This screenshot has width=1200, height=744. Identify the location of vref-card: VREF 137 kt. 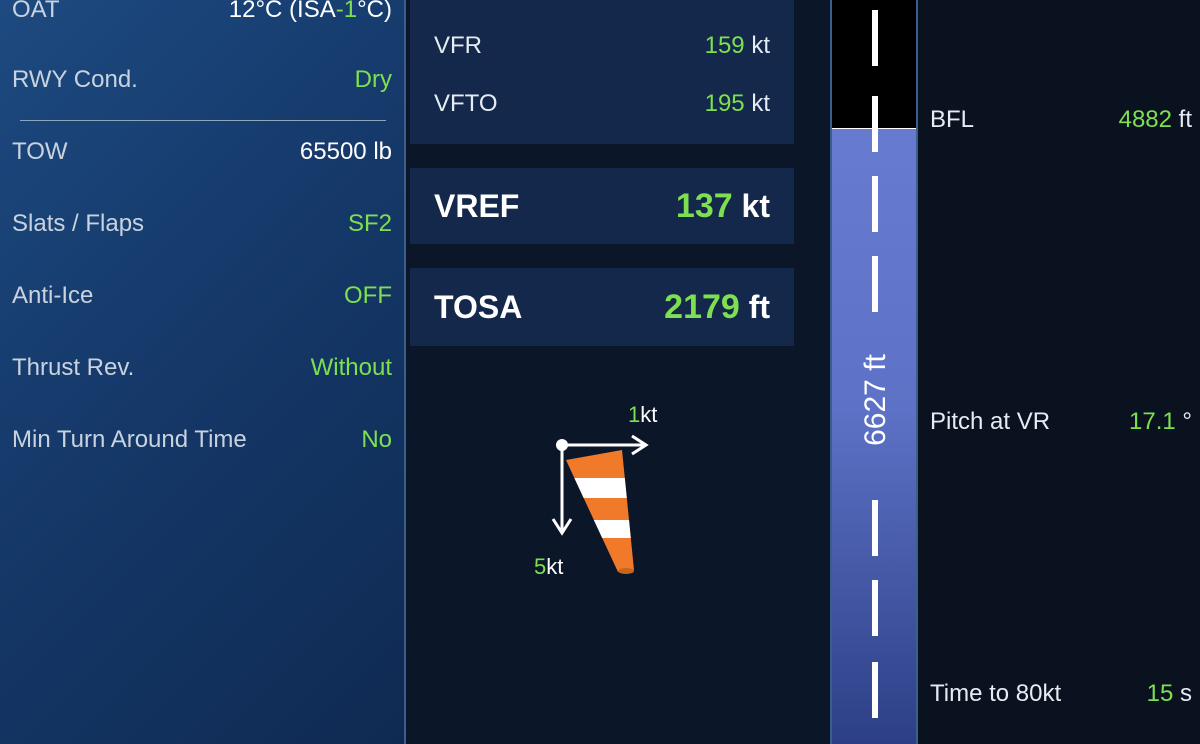
(602, 206).